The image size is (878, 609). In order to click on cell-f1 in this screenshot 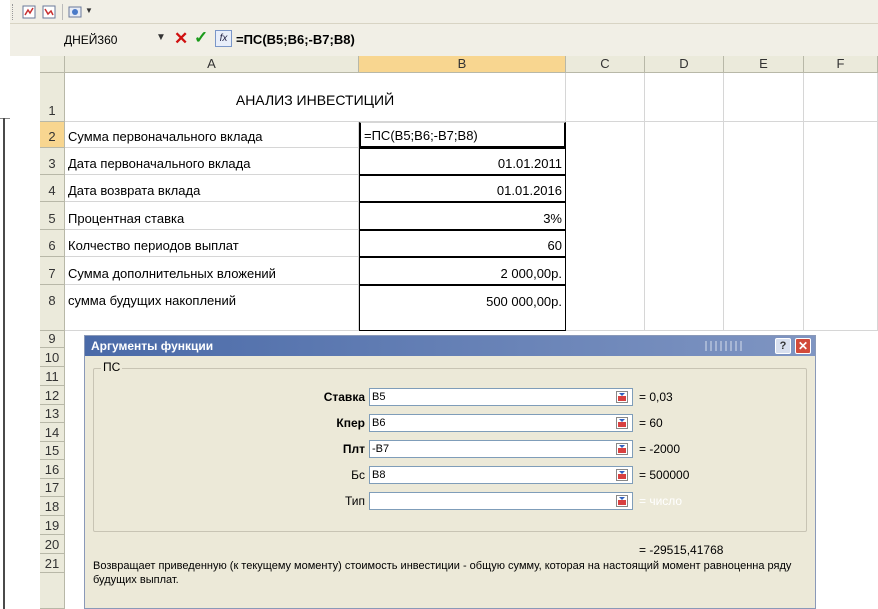, I will do `click(841, 97)`.